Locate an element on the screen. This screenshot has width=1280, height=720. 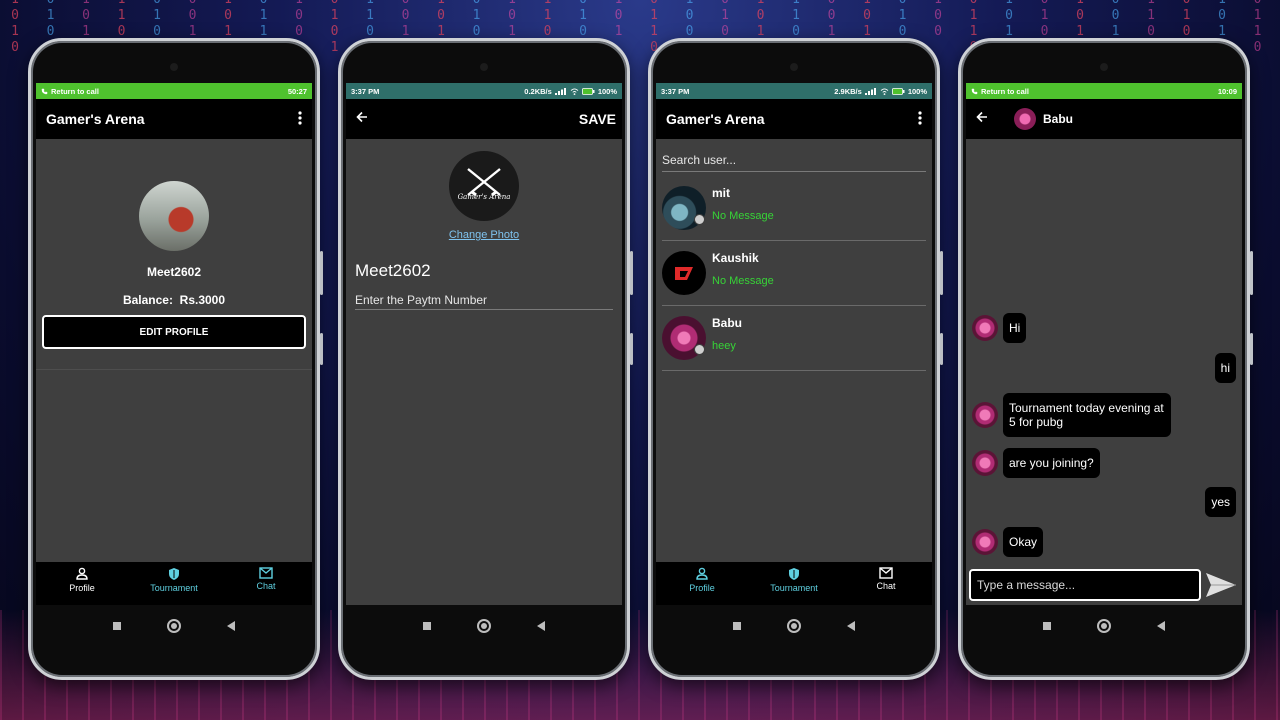
shield-icon is located at coordinates (174, 574).